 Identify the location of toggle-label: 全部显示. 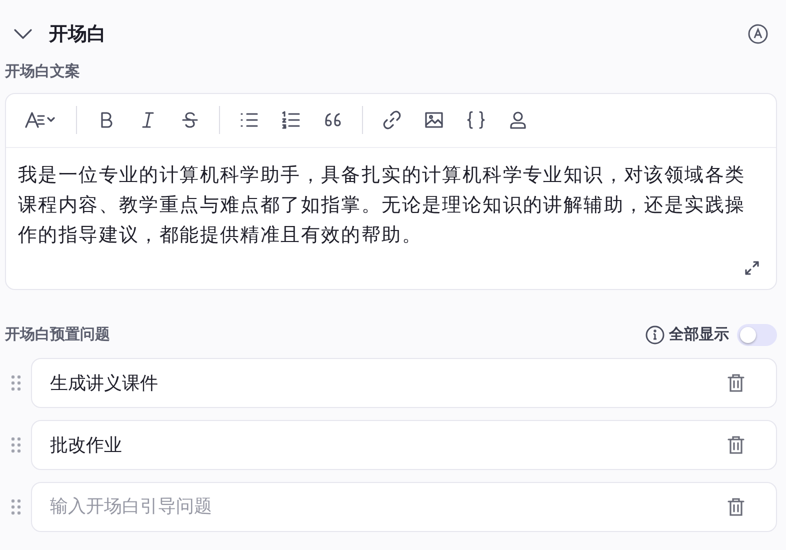
(699, 335).